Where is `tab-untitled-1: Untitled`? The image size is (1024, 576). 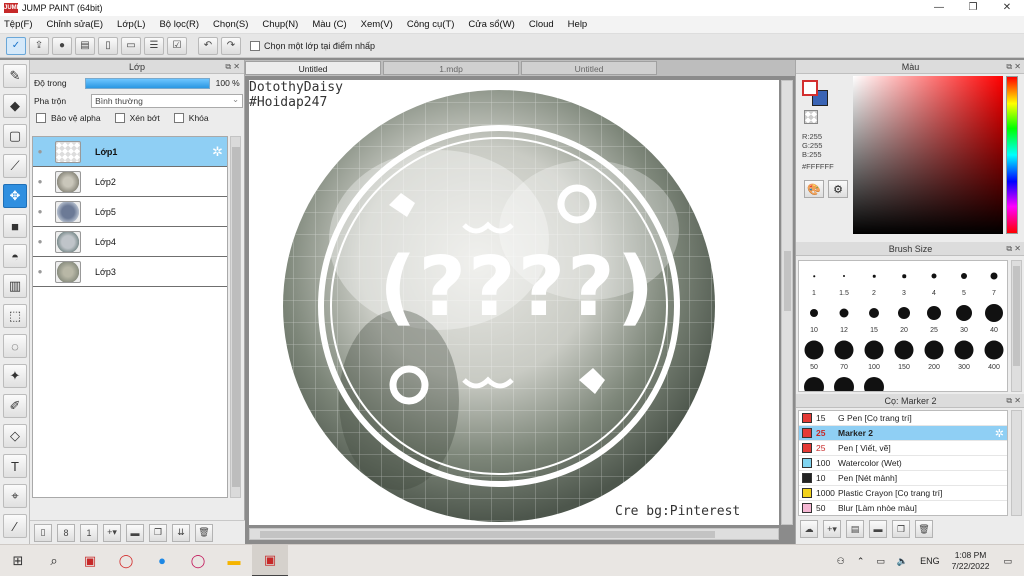
tab-untitled-1: Untitled is located at coordinates (313, 68).